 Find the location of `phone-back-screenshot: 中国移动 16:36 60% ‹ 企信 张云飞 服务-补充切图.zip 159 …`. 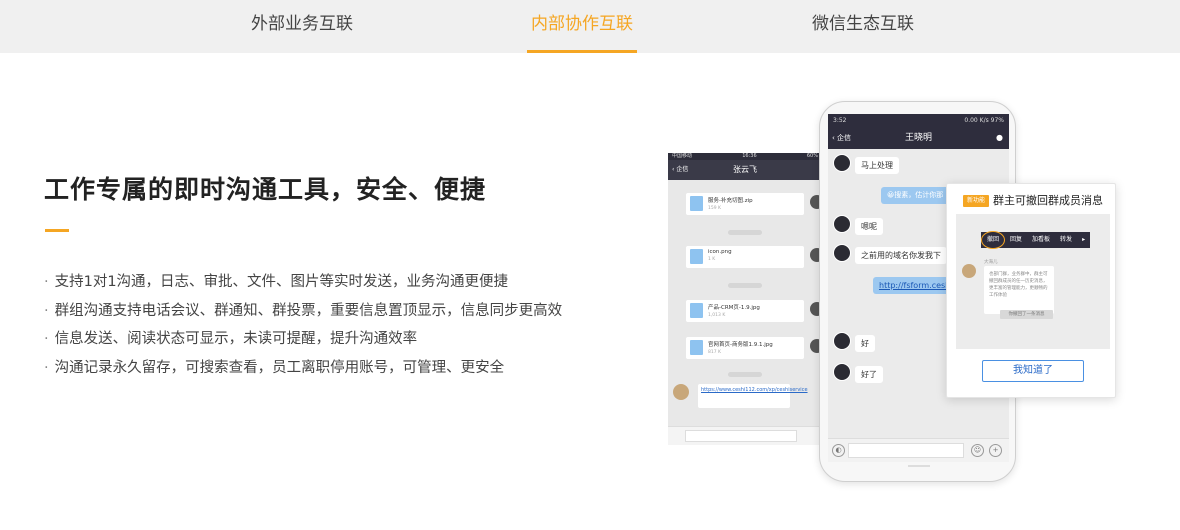

phone-back-screenshot: 中国移动 16:36 60% ‹ 企信 张云飞 服务-补充切图.zip 159 … is located at coordinates (745, 299).